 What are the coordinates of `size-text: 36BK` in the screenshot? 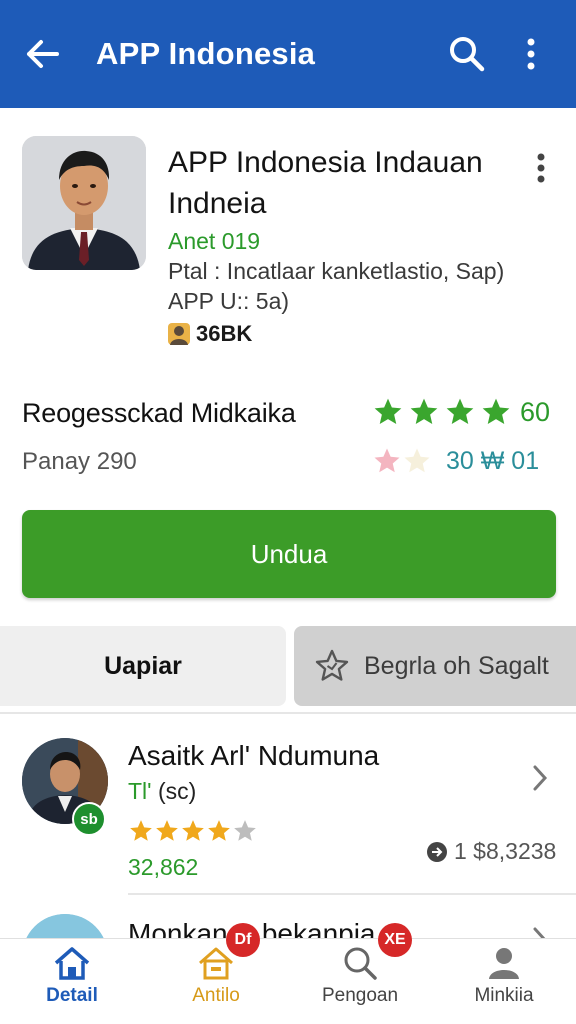 It's located at (224, 333).